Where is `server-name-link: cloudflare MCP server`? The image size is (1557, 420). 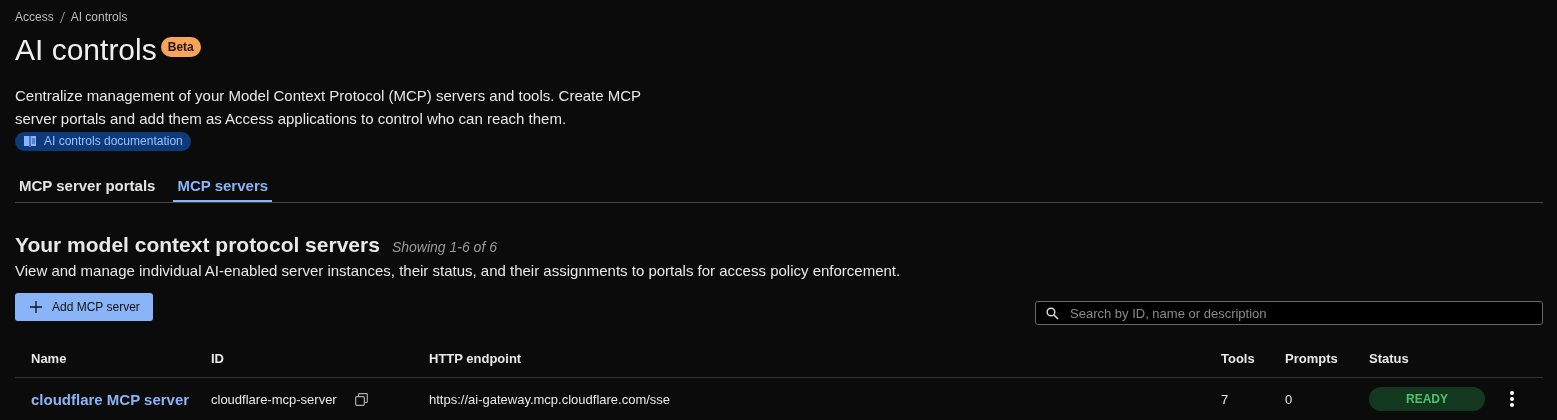
server-name-link: cloudflare MCP server is located at coordinates (110, 399).